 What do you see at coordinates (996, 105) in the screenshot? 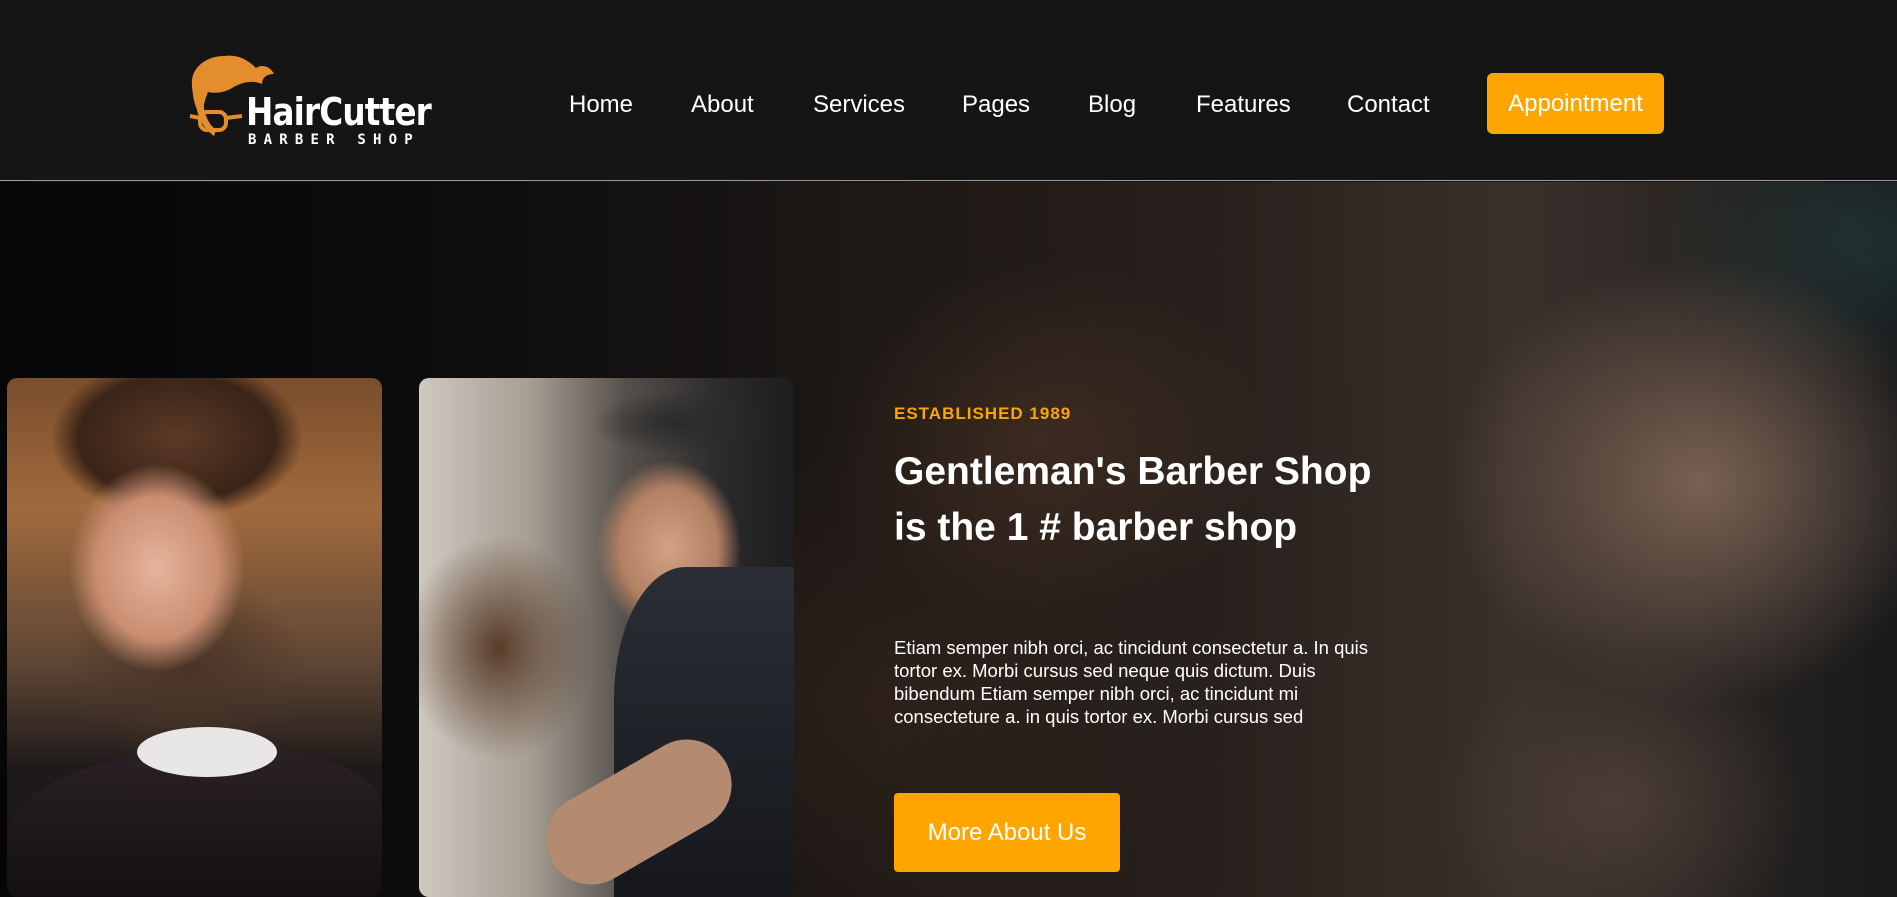
I see `nav-item-pages: Pages` at bounding box center [996, 105].